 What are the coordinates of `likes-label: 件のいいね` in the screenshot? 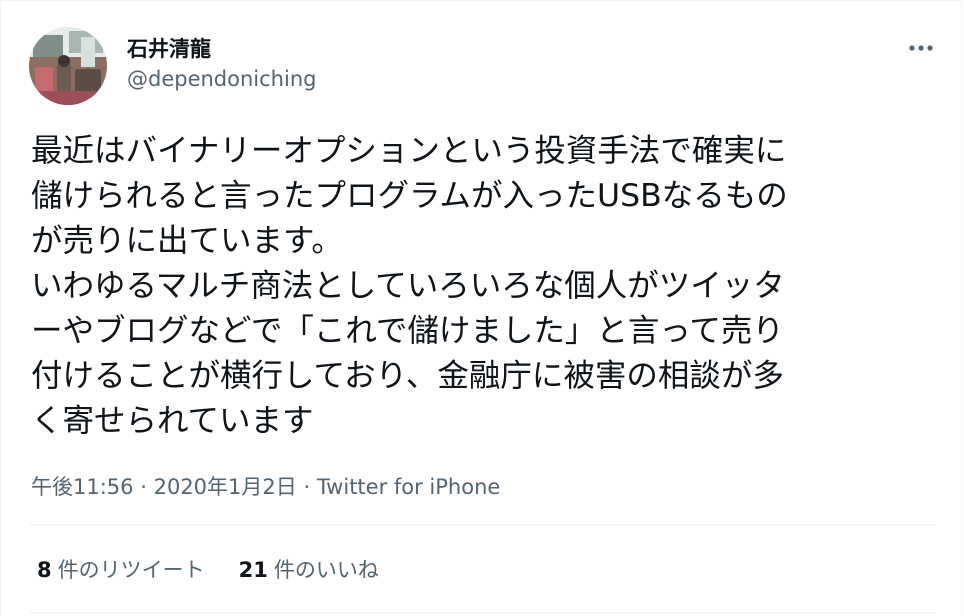 It's located at (326, 570).